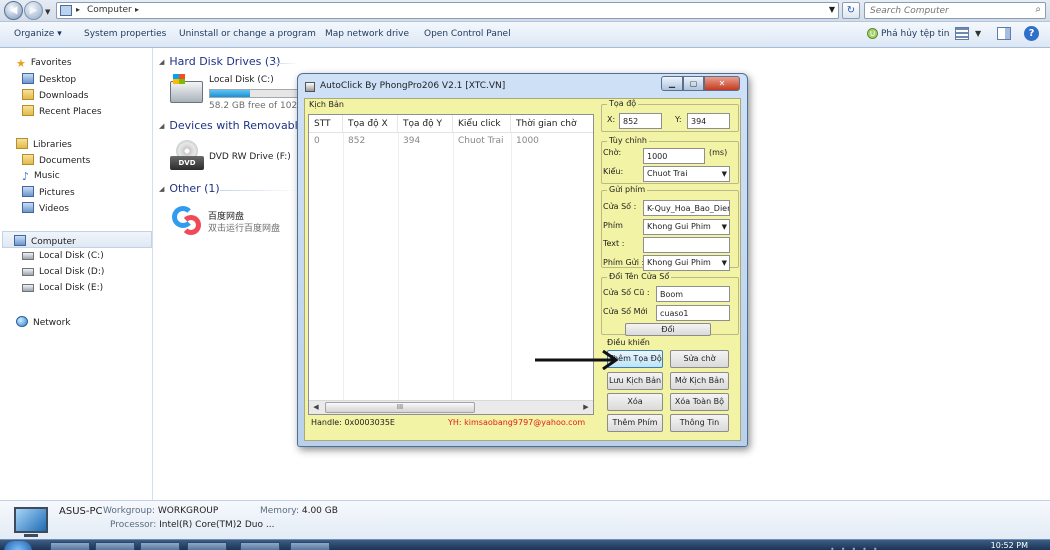 The image size is (1050, 550). Describe the element at coordinates (693, 313) in the screenshot. I see `new-window-input` at that location.